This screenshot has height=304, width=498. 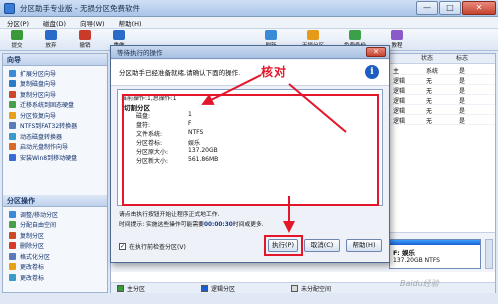 I want to click on book-icon, so click(x=397, y=35).